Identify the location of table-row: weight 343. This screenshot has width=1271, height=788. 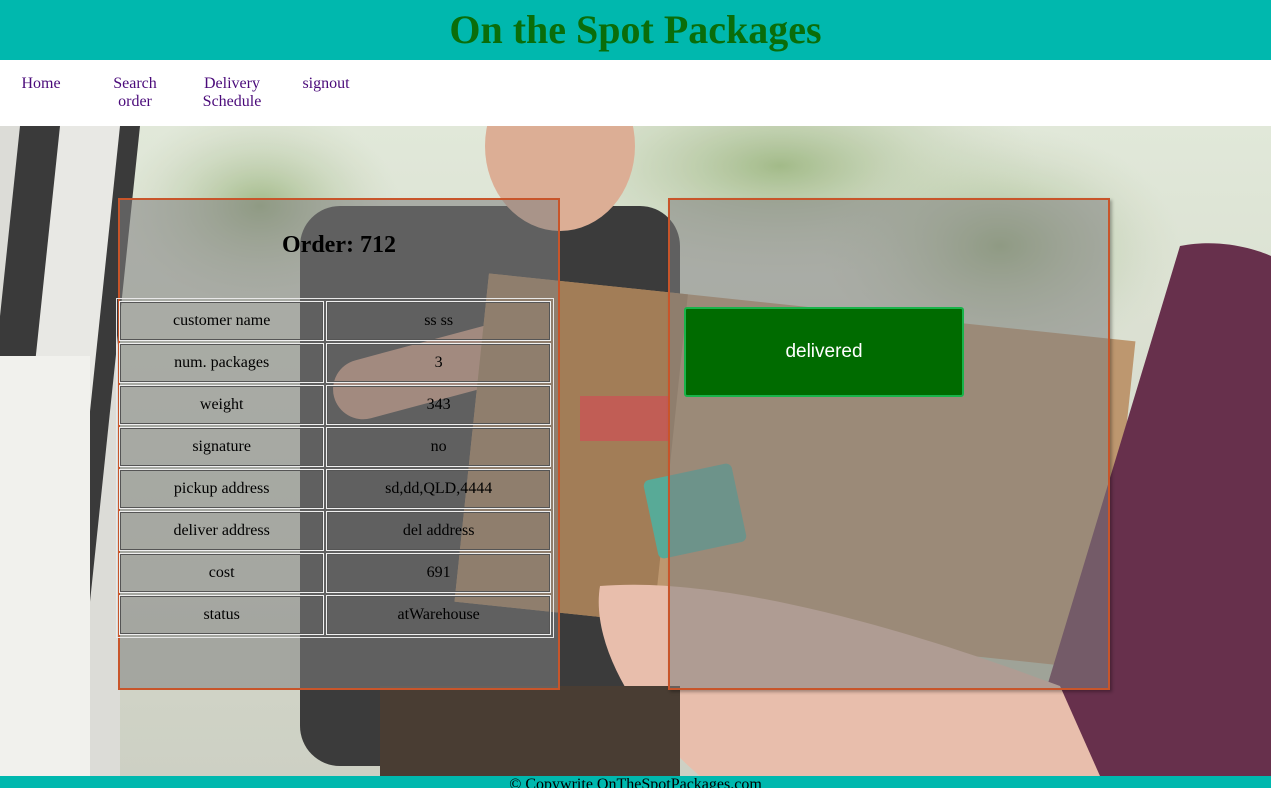
(335, 405).